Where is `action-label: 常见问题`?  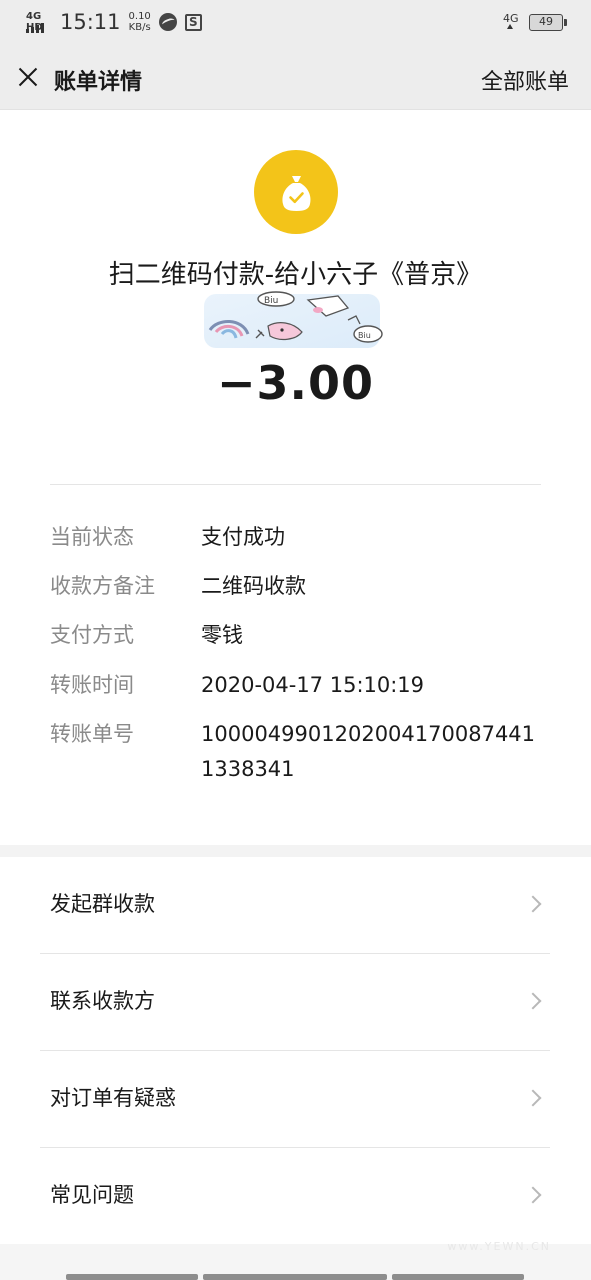 action-label: 常见问题 is located at coordinates (92, 1195).